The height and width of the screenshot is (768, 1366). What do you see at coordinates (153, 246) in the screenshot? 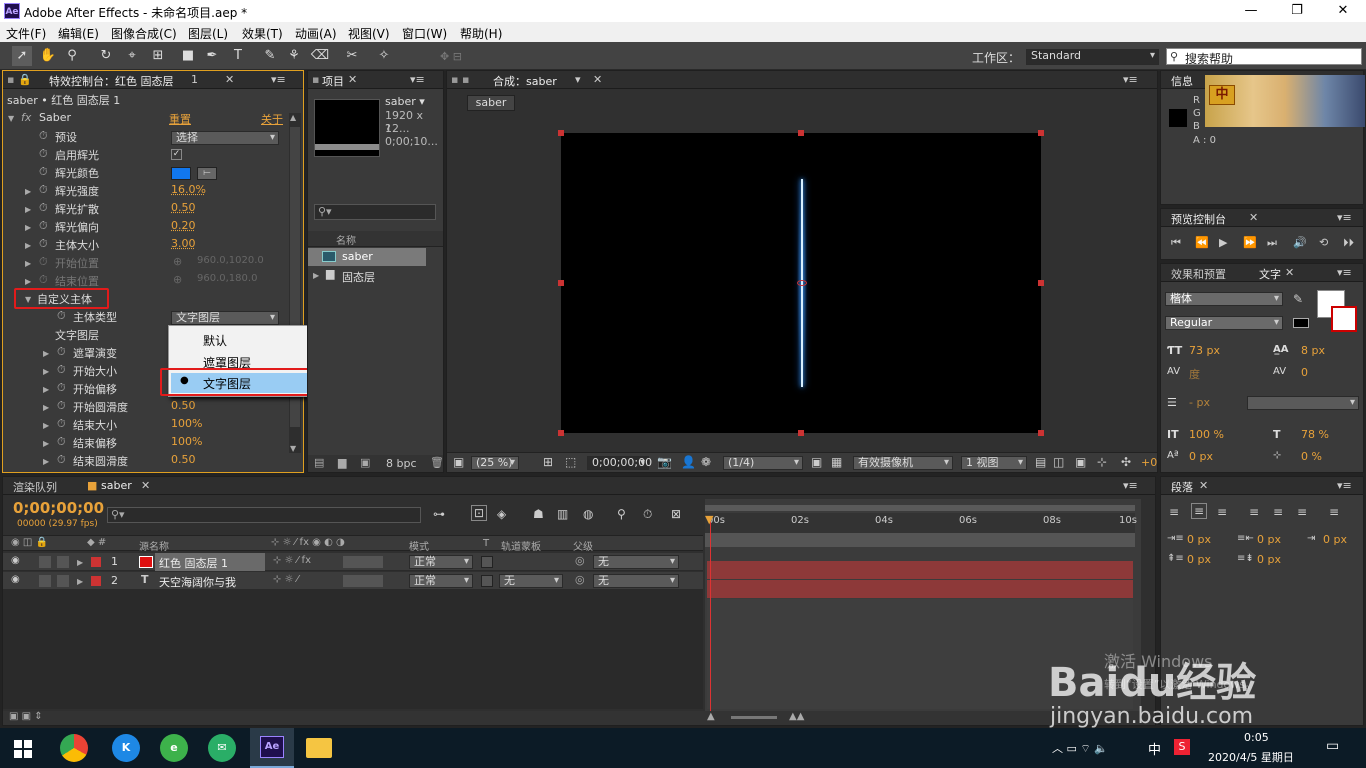
I see `effect-prop-row: ▶ ⏱ 主体大小 3.00` at bounding box center [153, 246].